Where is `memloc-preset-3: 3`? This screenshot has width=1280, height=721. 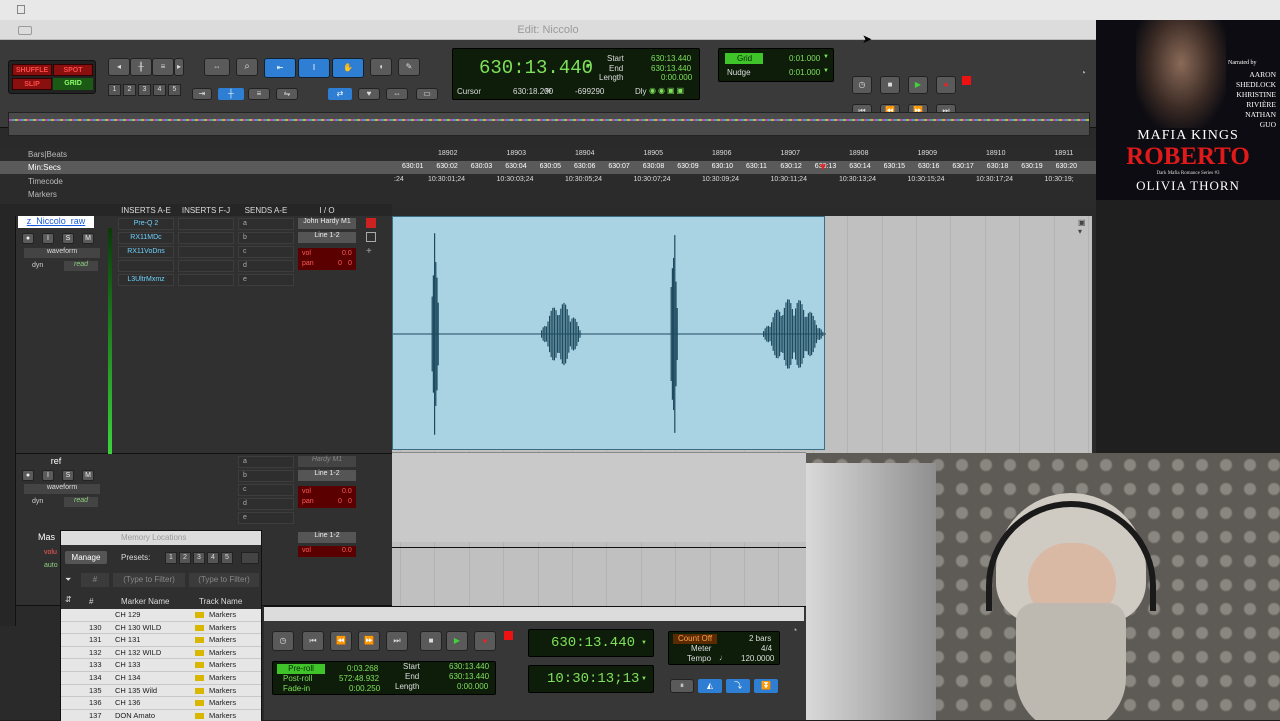 memloc-preset-3: 3 is located at coordinates (199, 558).